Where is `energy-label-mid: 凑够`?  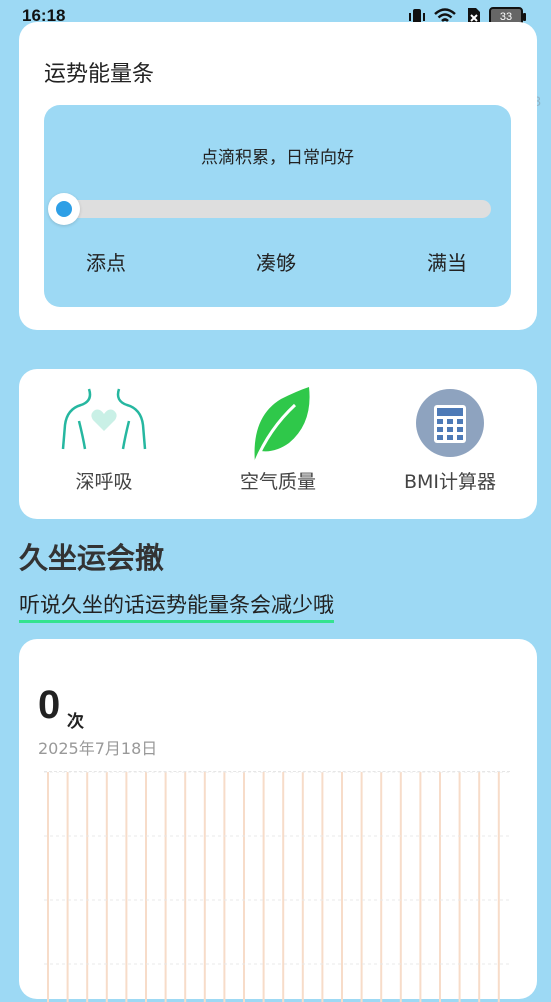 energy-label-mid: 凑够 is located at coordinates (276, 263).